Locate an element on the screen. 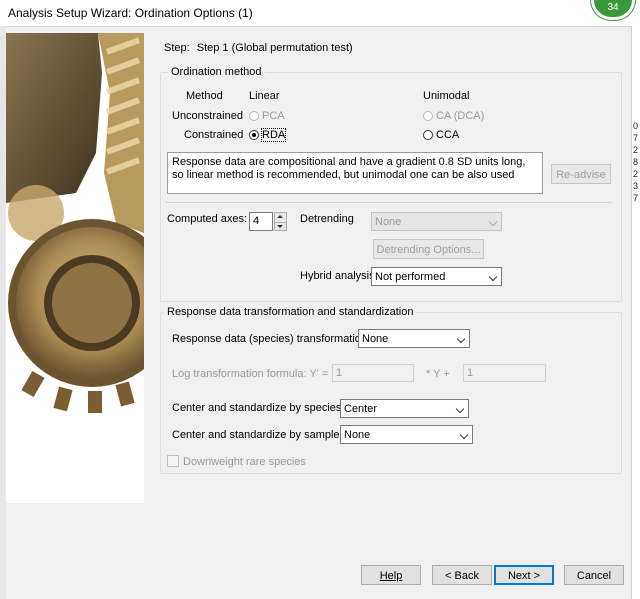 The image size is (640, 599). spin-up-button is located at coordinates (280, 217).